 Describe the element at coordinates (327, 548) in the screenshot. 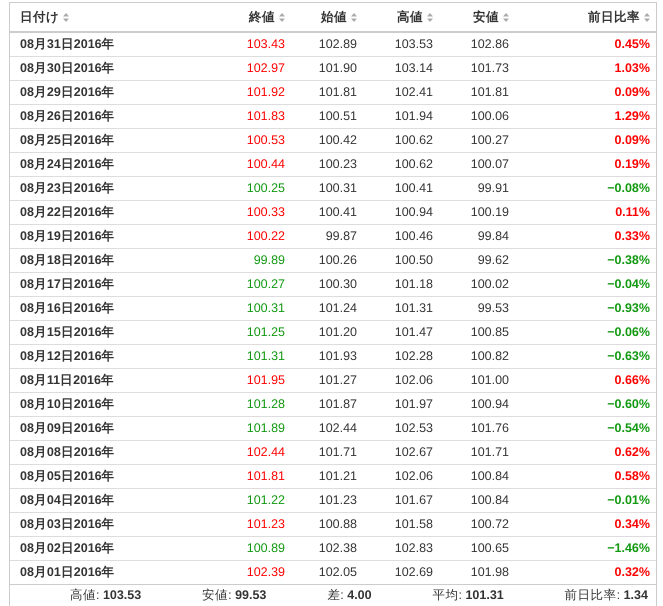

I see `price-cell: 102.38` at that location.